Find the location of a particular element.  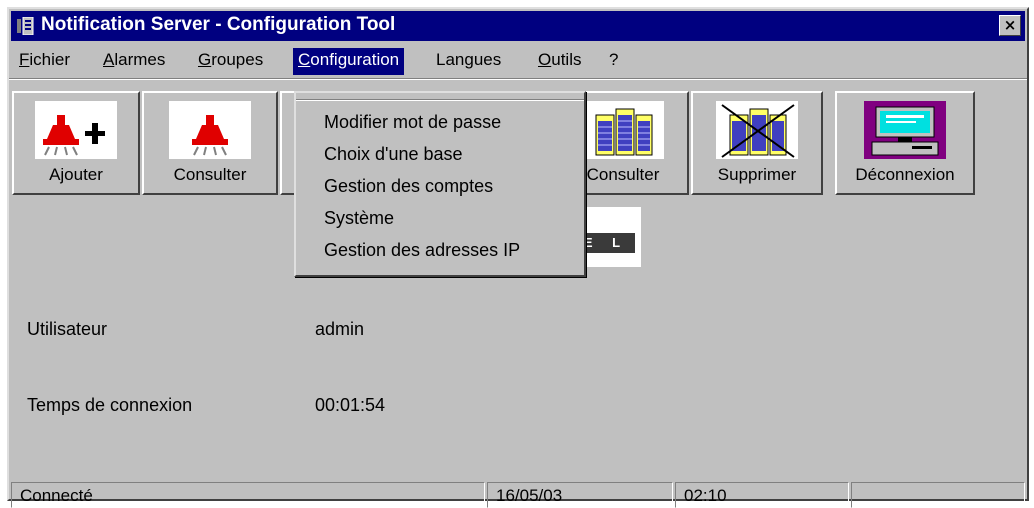

menu-item-choix-base: Choix d'une base is located at coordinates (393, 159).